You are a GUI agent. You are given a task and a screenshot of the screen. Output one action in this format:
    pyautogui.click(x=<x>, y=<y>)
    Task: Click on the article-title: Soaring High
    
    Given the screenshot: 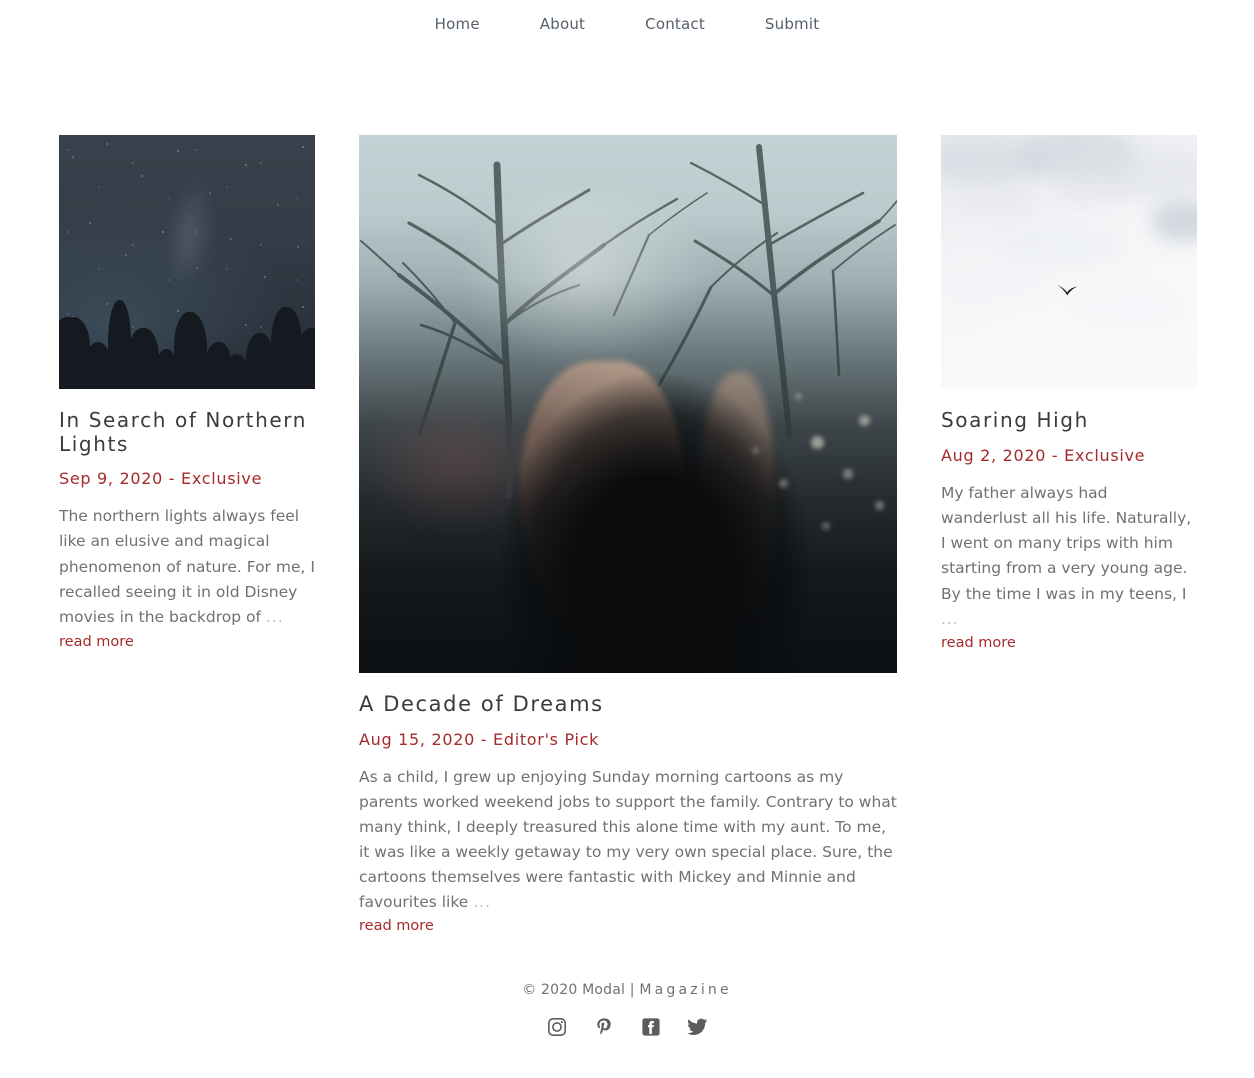 What is the action you would take?
    pyautogui.click(x=1069, y=420)
    